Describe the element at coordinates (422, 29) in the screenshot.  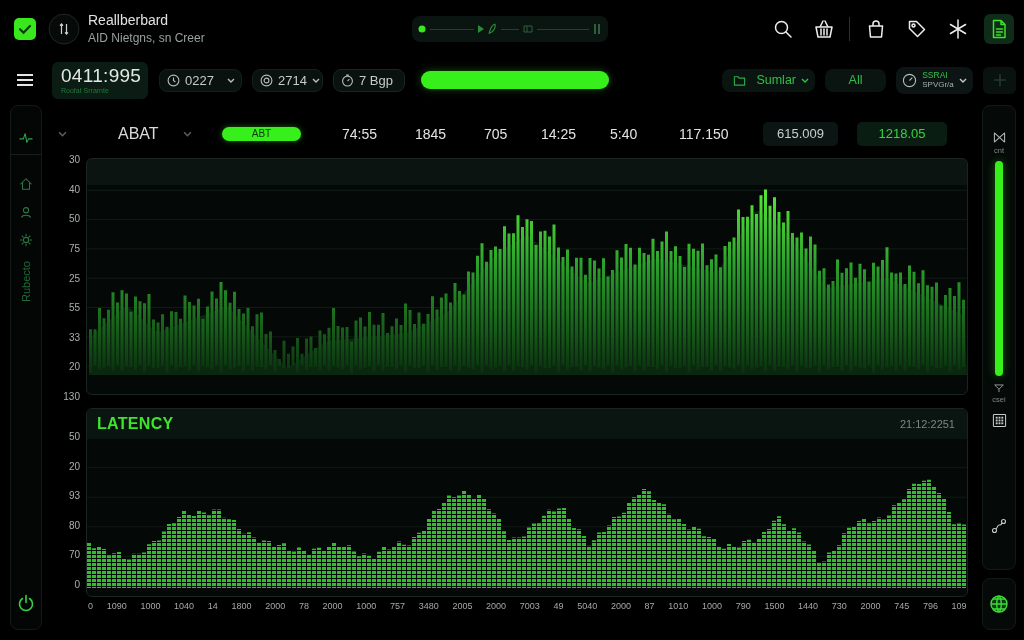
I see `playhead-icon` at that location.